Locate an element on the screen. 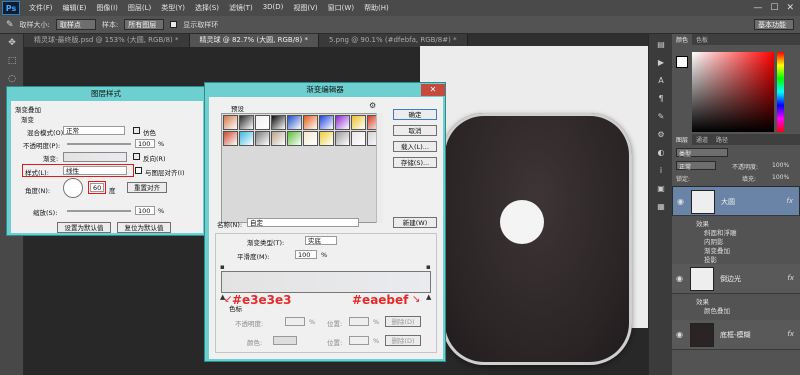 The image size is (800, 375). properties-icon: ⚙ is located at coordinates (661, 136).